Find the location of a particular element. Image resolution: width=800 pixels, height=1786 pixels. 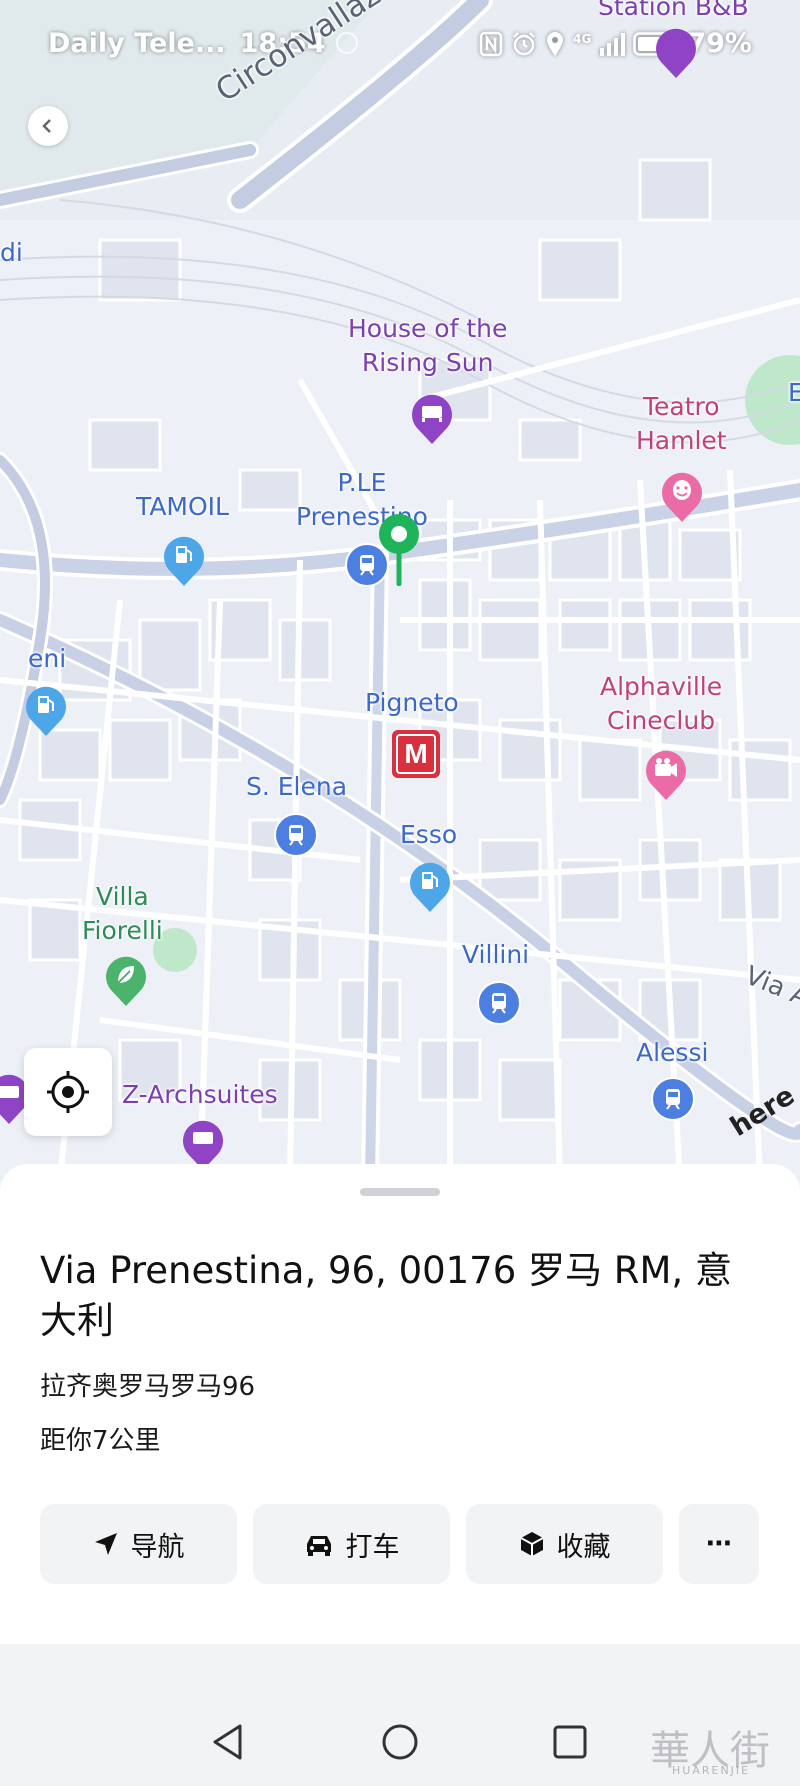

location-icon is located at coordinates (555, 43).